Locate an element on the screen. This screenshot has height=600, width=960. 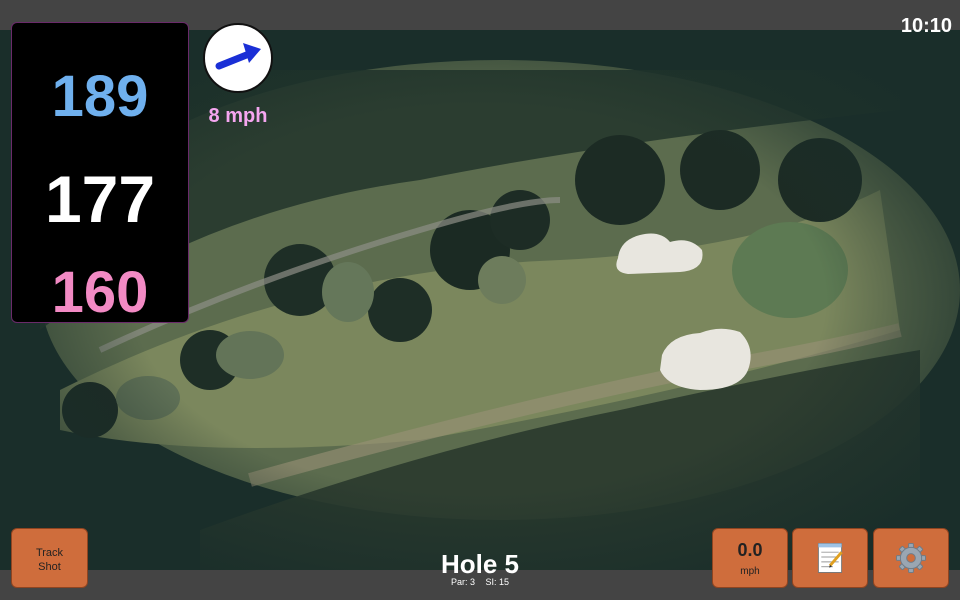
wind-arrow-icon is located at coordinates (238, 56).